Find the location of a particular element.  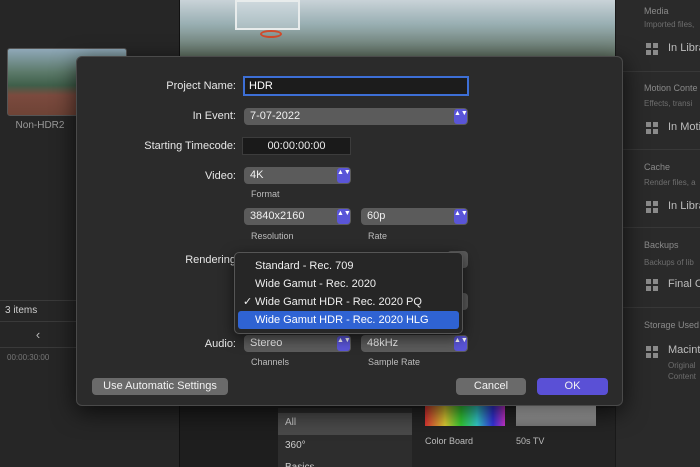

menu-item-standard-rec709: Standard - Rec. 709 is located at coordinates (348, 266).